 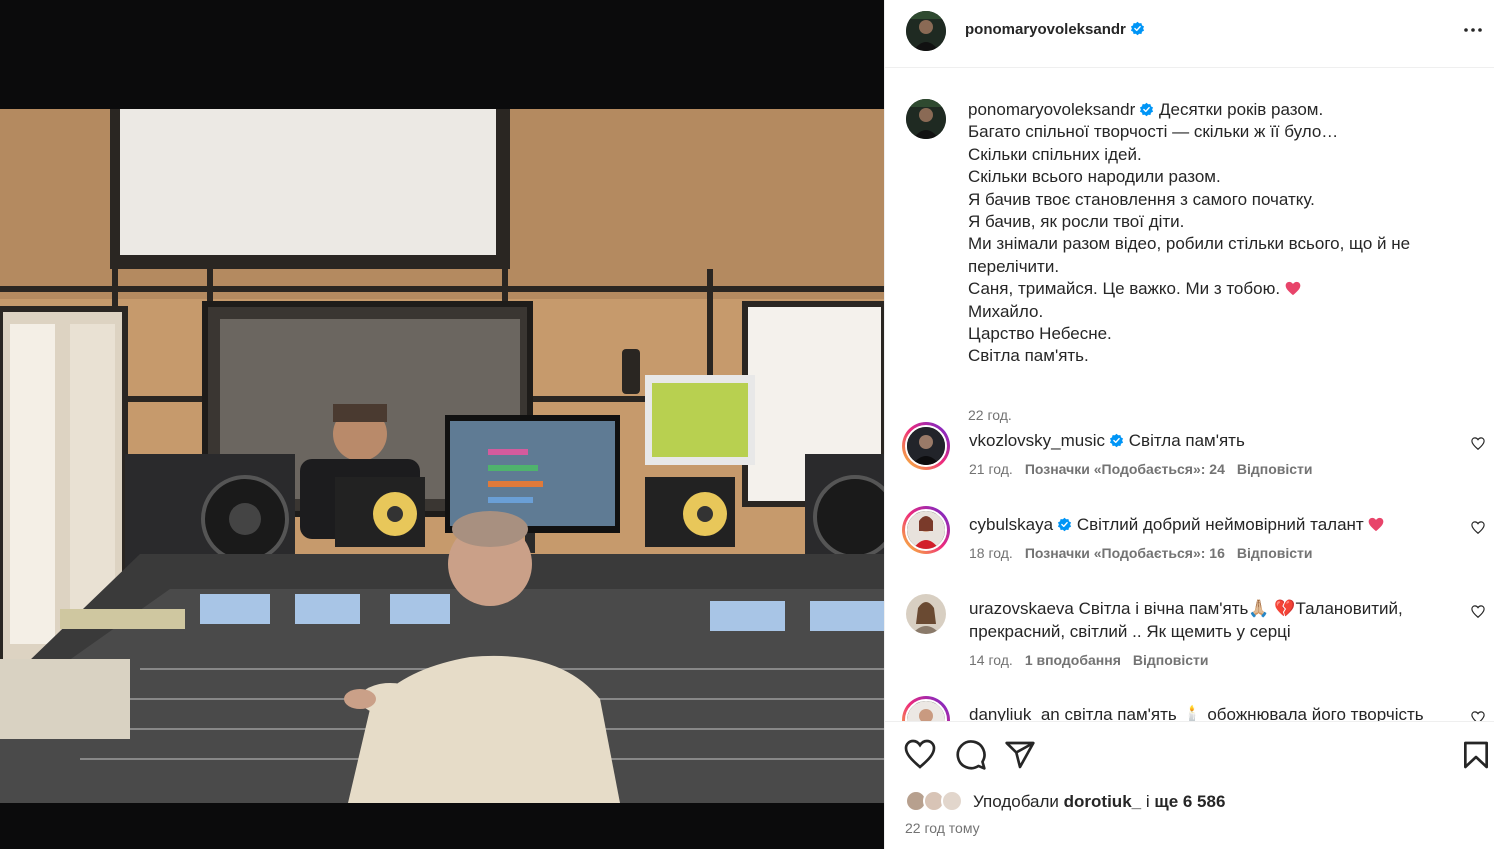 What do you see at coordinates (1189, 34) in the screenshot?
I see `post-header: ponomaryovoleksandr` at bounding box center [1189, 34].